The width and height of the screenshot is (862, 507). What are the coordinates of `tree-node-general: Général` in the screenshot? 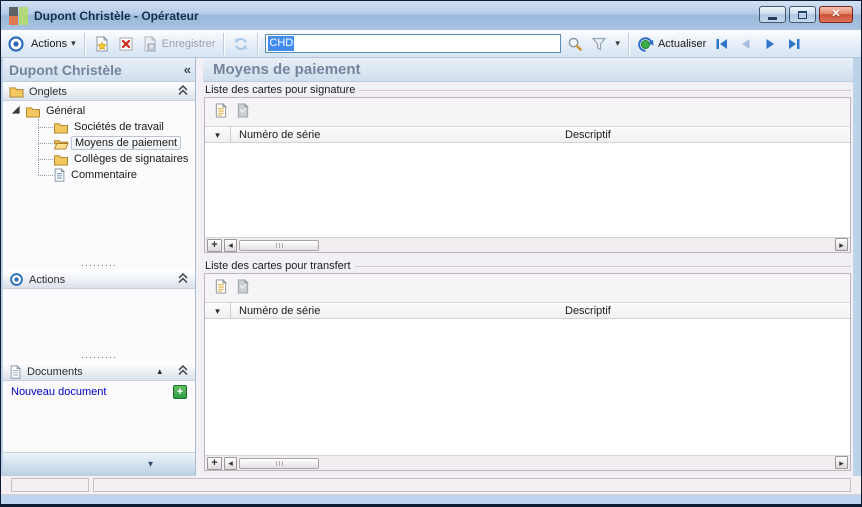 It's located at (99, 111).